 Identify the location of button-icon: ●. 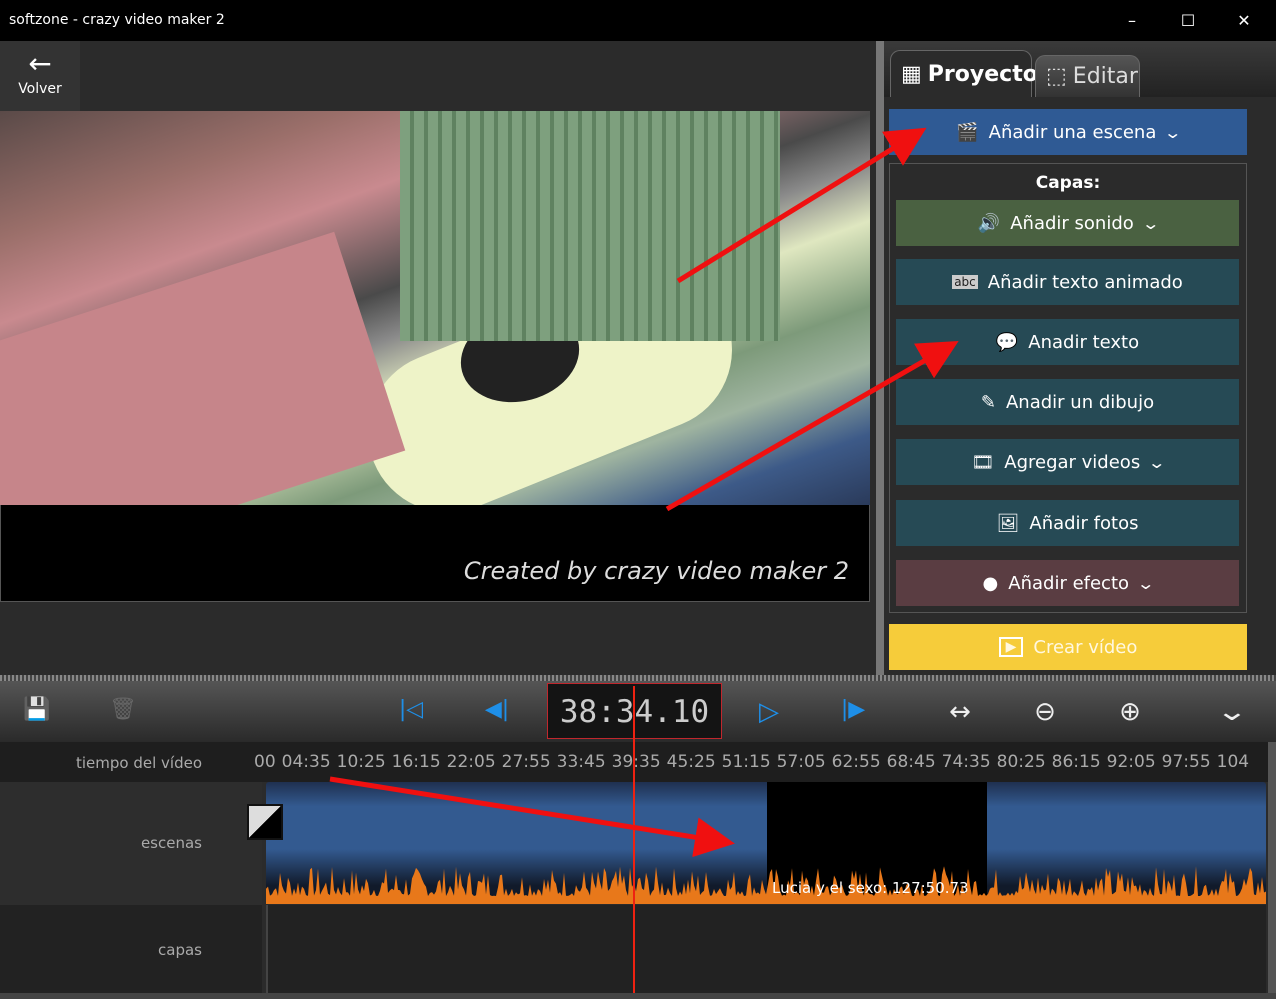
(990, 583).